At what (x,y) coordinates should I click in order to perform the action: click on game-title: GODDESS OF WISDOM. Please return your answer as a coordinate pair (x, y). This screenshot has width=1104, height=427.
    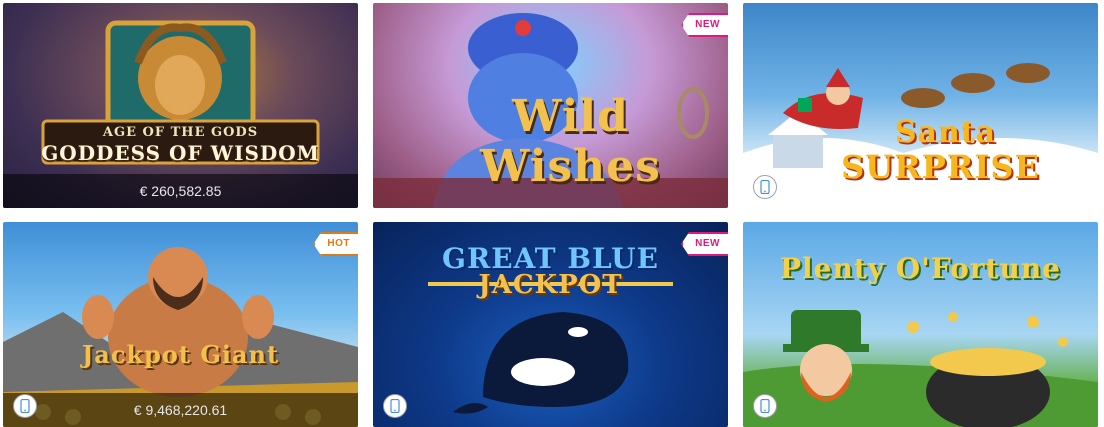
    Looking at the image, I should click on (180, 153).